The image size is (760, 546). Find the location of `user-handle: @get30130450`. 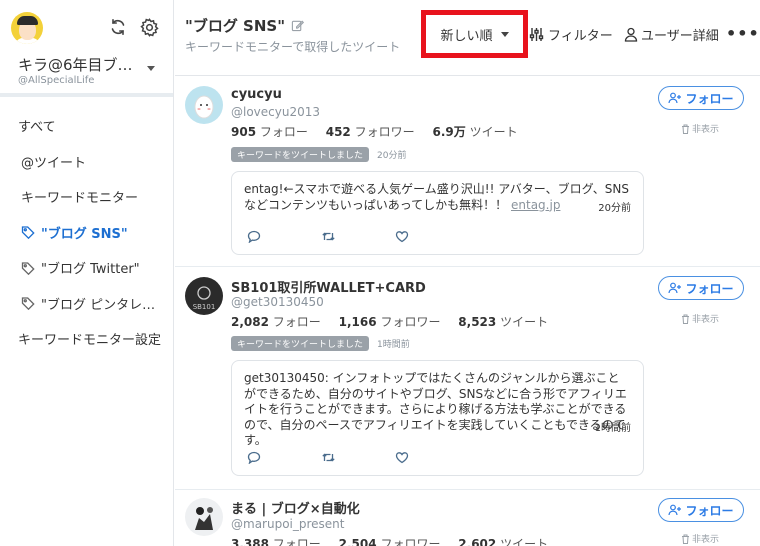

user-handle: @get30130450 is located at coordinates (277, 302).